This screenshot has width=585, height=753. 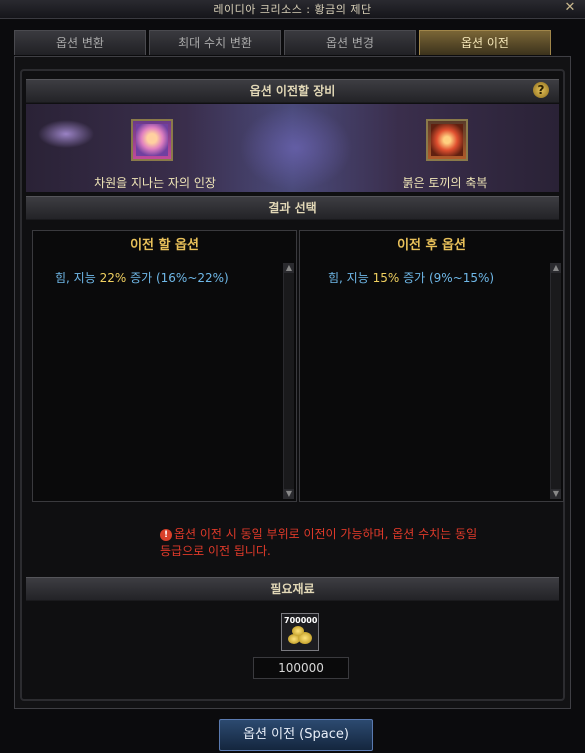 I want to click on window-titlebar: 레이디아 크리소스 : 황금의 제단 ✕, so click(x=292, y=9).